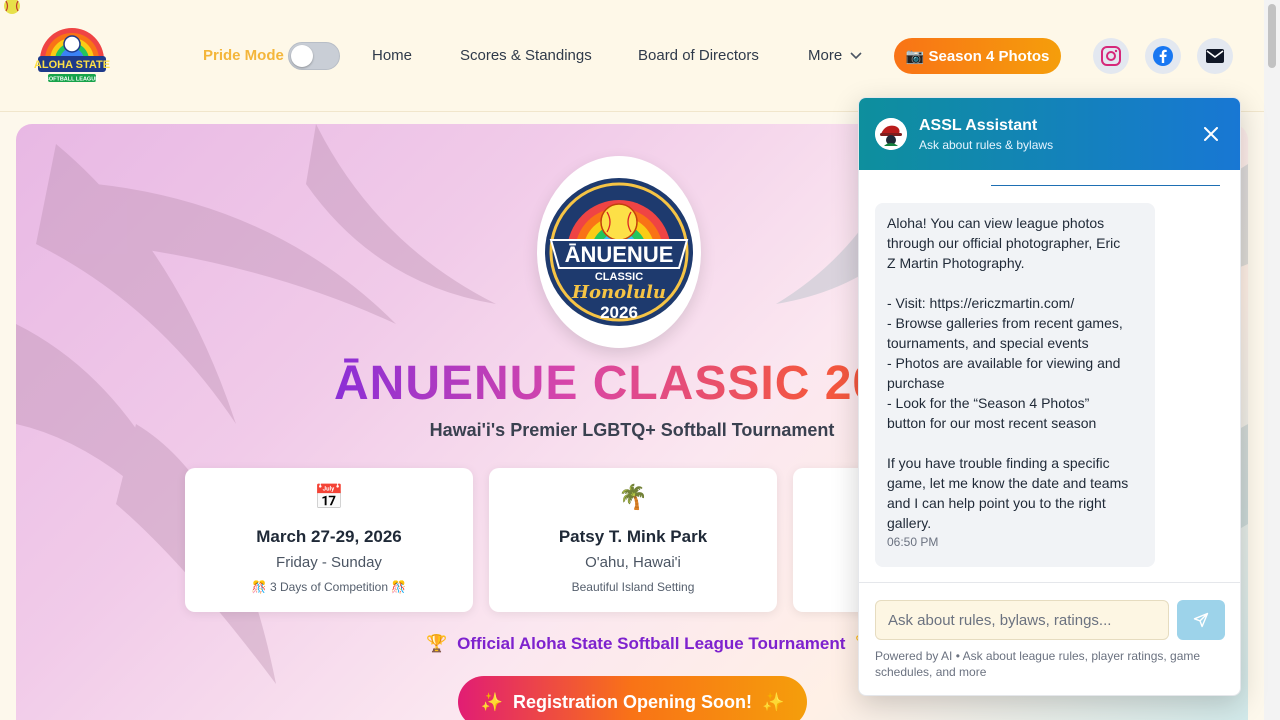  I want to click on aloha-state-logo-icon: ALOHA STATE SOFTBALL LEAGUE, so click(72, 58).